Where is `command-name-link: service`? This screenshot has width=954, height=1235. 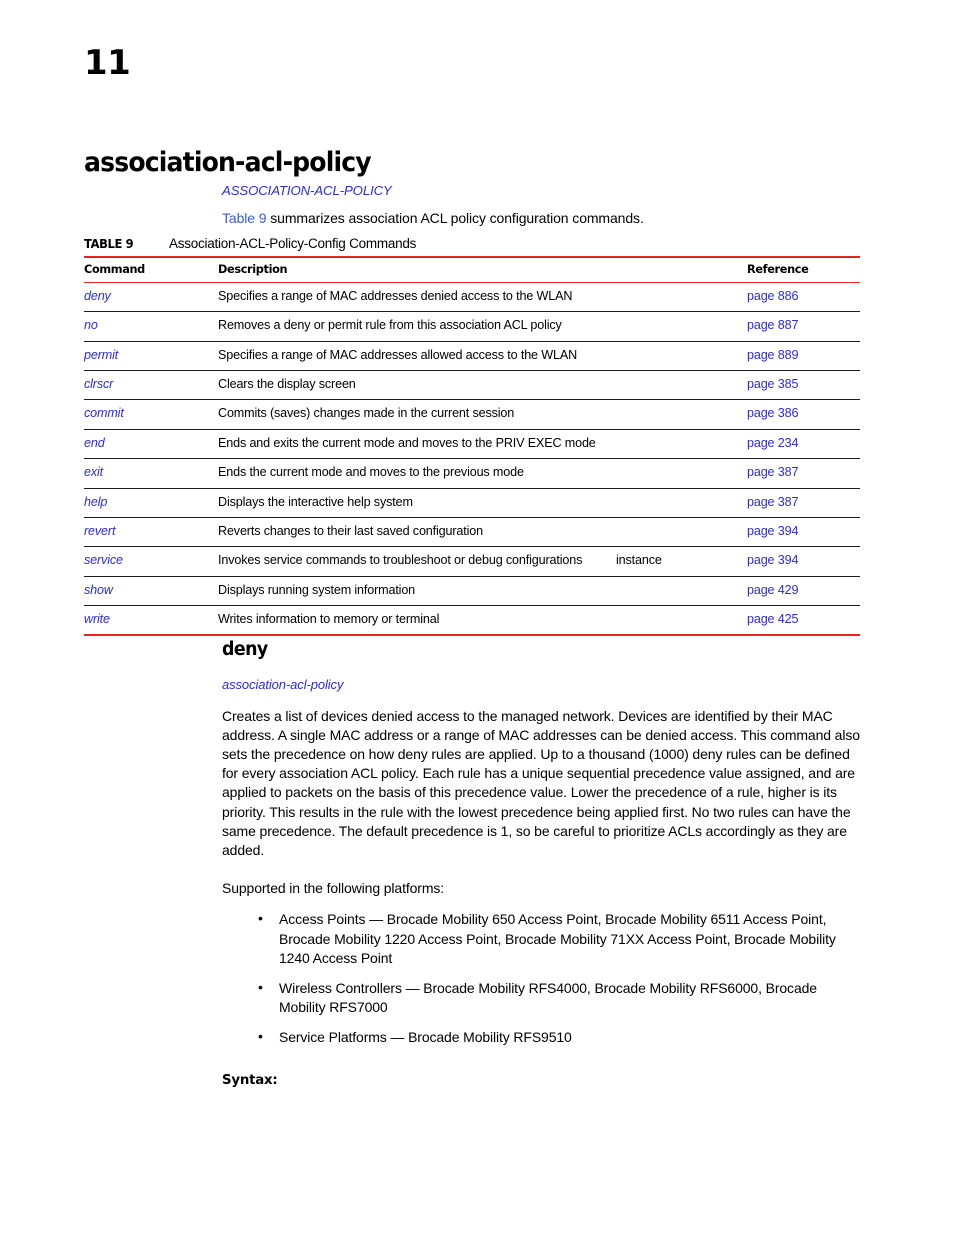 command-name-link: service is located at coordinates (151, 561).